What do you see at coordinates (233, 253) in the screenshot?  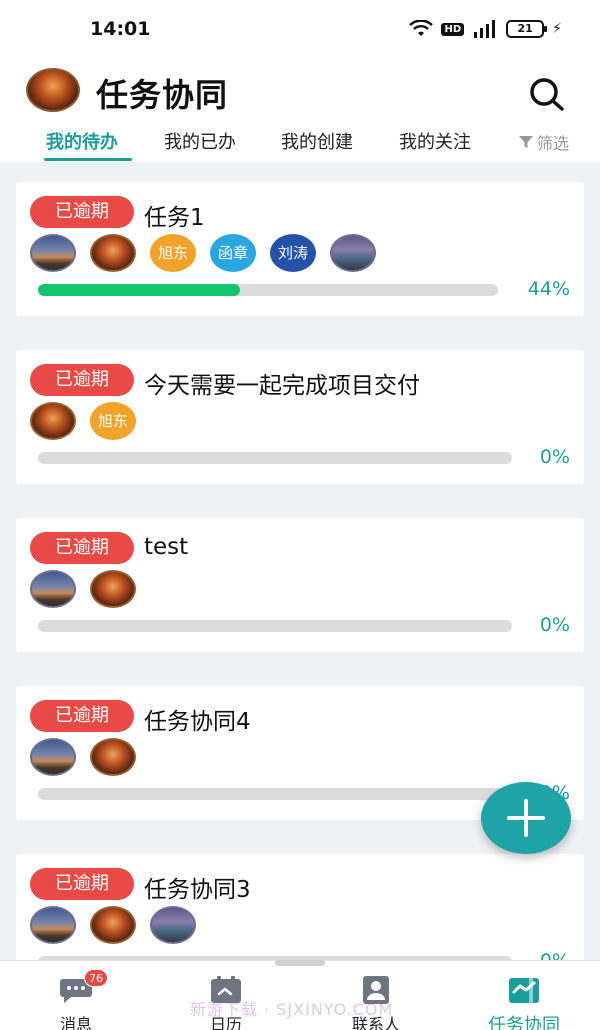 I see `assignee-avatar-text: 函章` at bounding box center [233, 253].